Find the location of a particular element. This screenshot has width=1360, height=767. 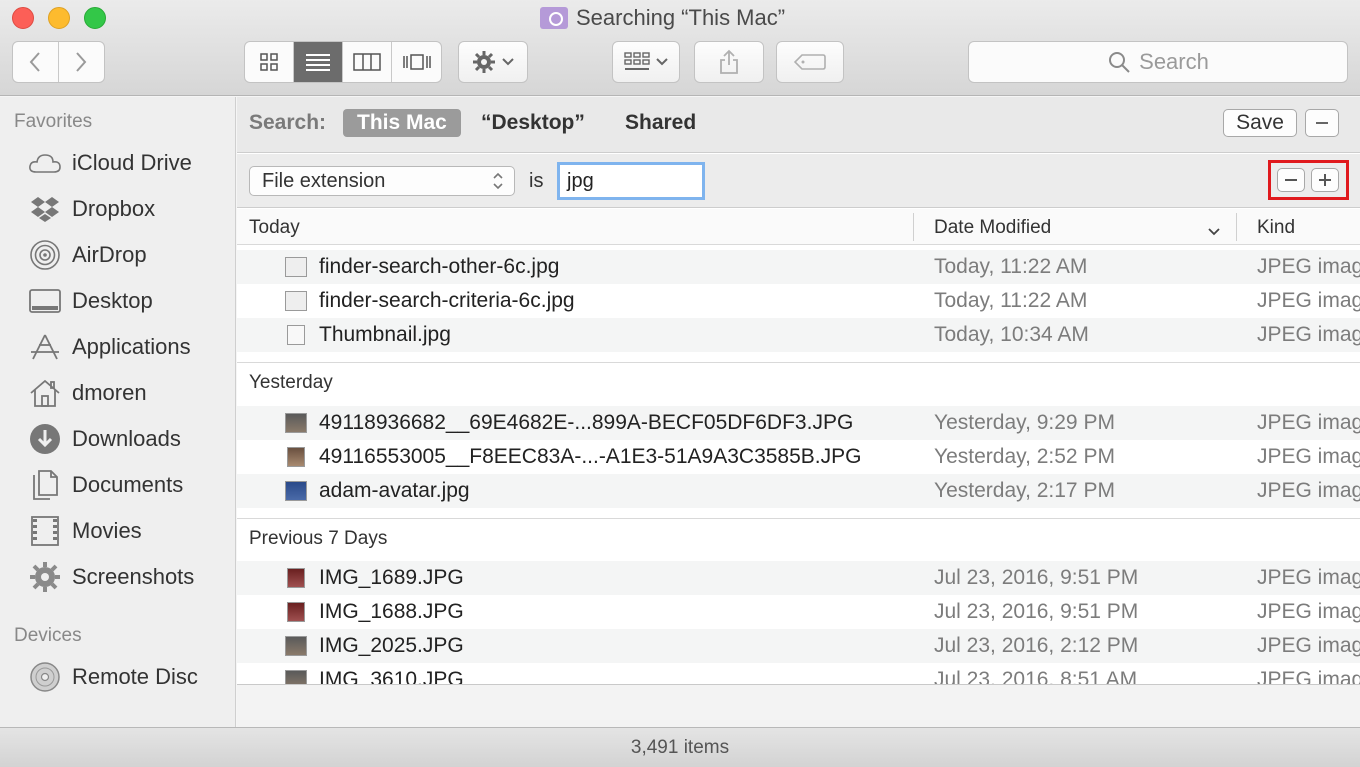

search-field: Search is located at coordinates (1158, 62).